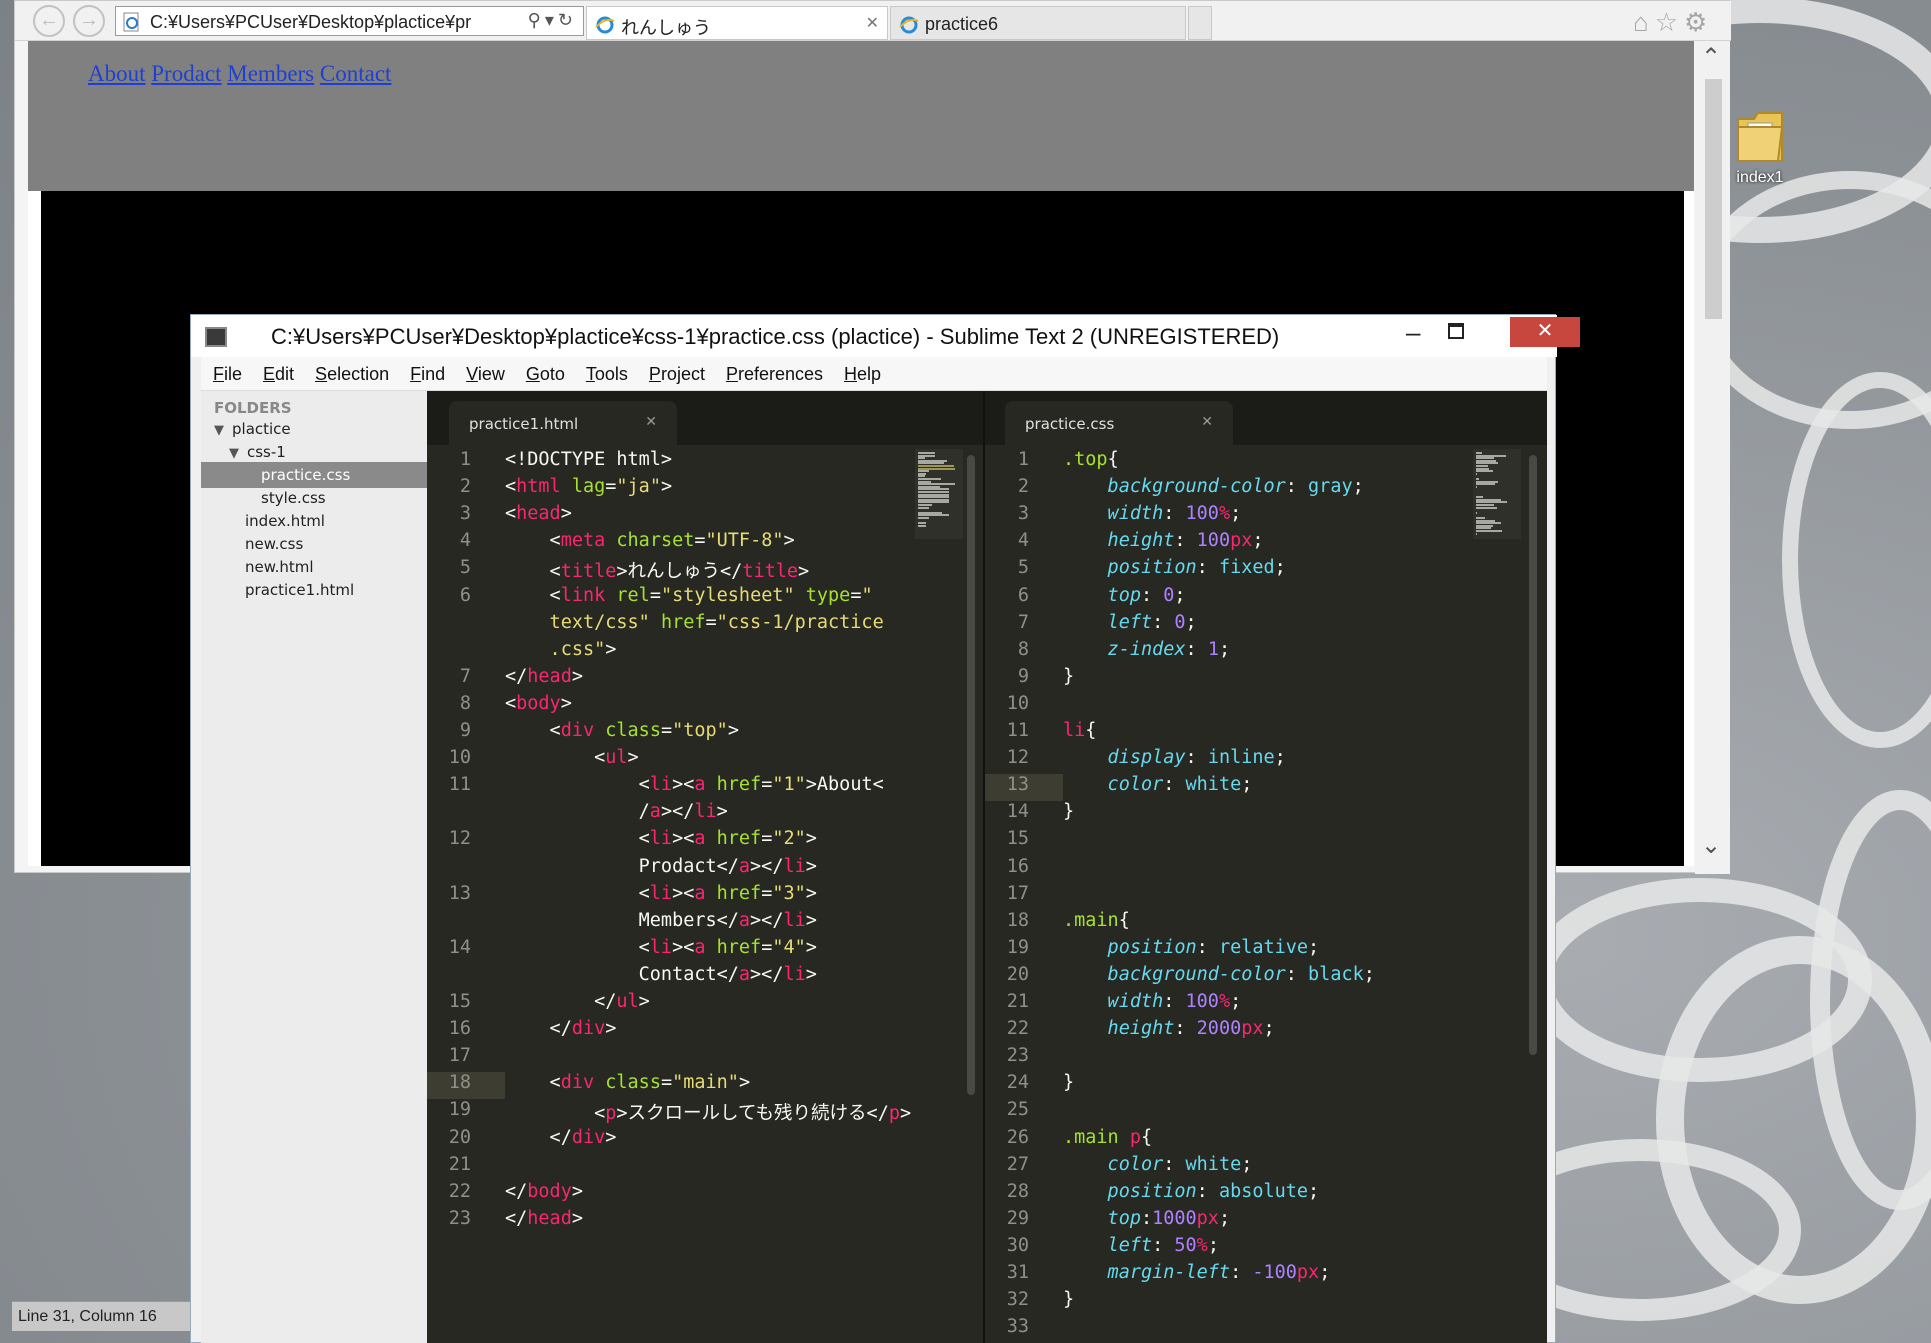 The height and width of the screenshot is (1343, 1931). I want to click on nav-link-contact: Contact, so click(356, 73).